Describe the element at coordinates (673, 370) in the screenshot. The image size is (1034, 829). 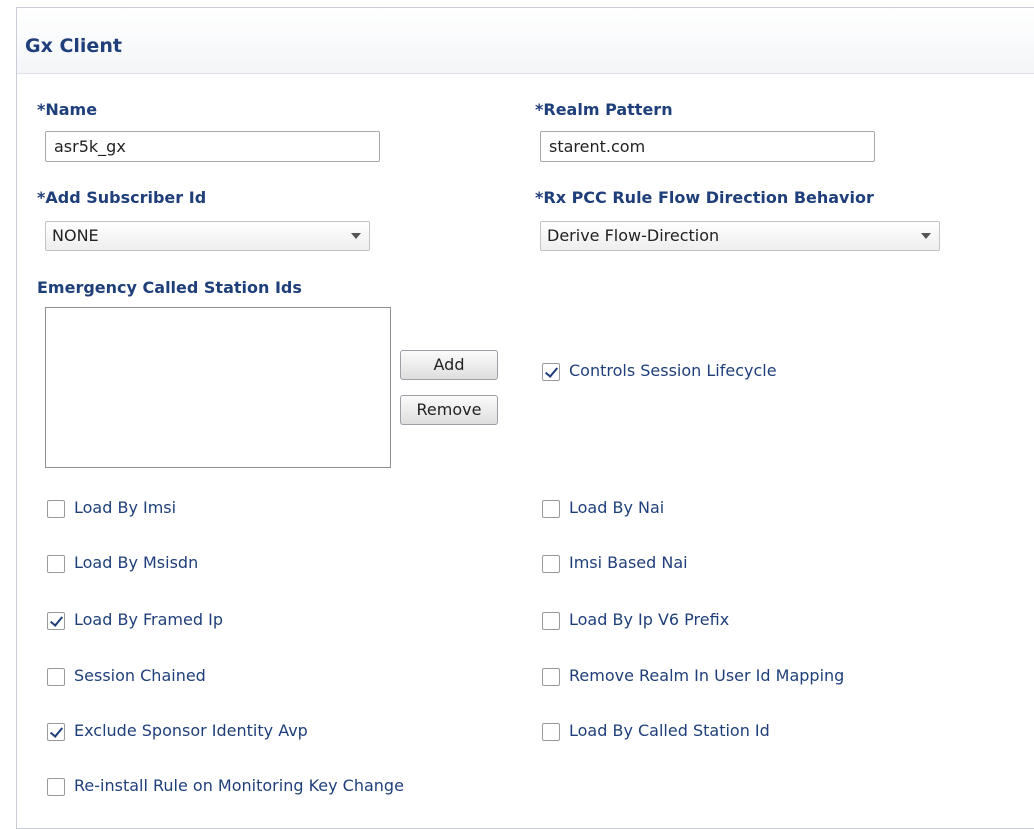
I see `controls-session-lifecycle-label: Controls Session Lifecycle` at that location.